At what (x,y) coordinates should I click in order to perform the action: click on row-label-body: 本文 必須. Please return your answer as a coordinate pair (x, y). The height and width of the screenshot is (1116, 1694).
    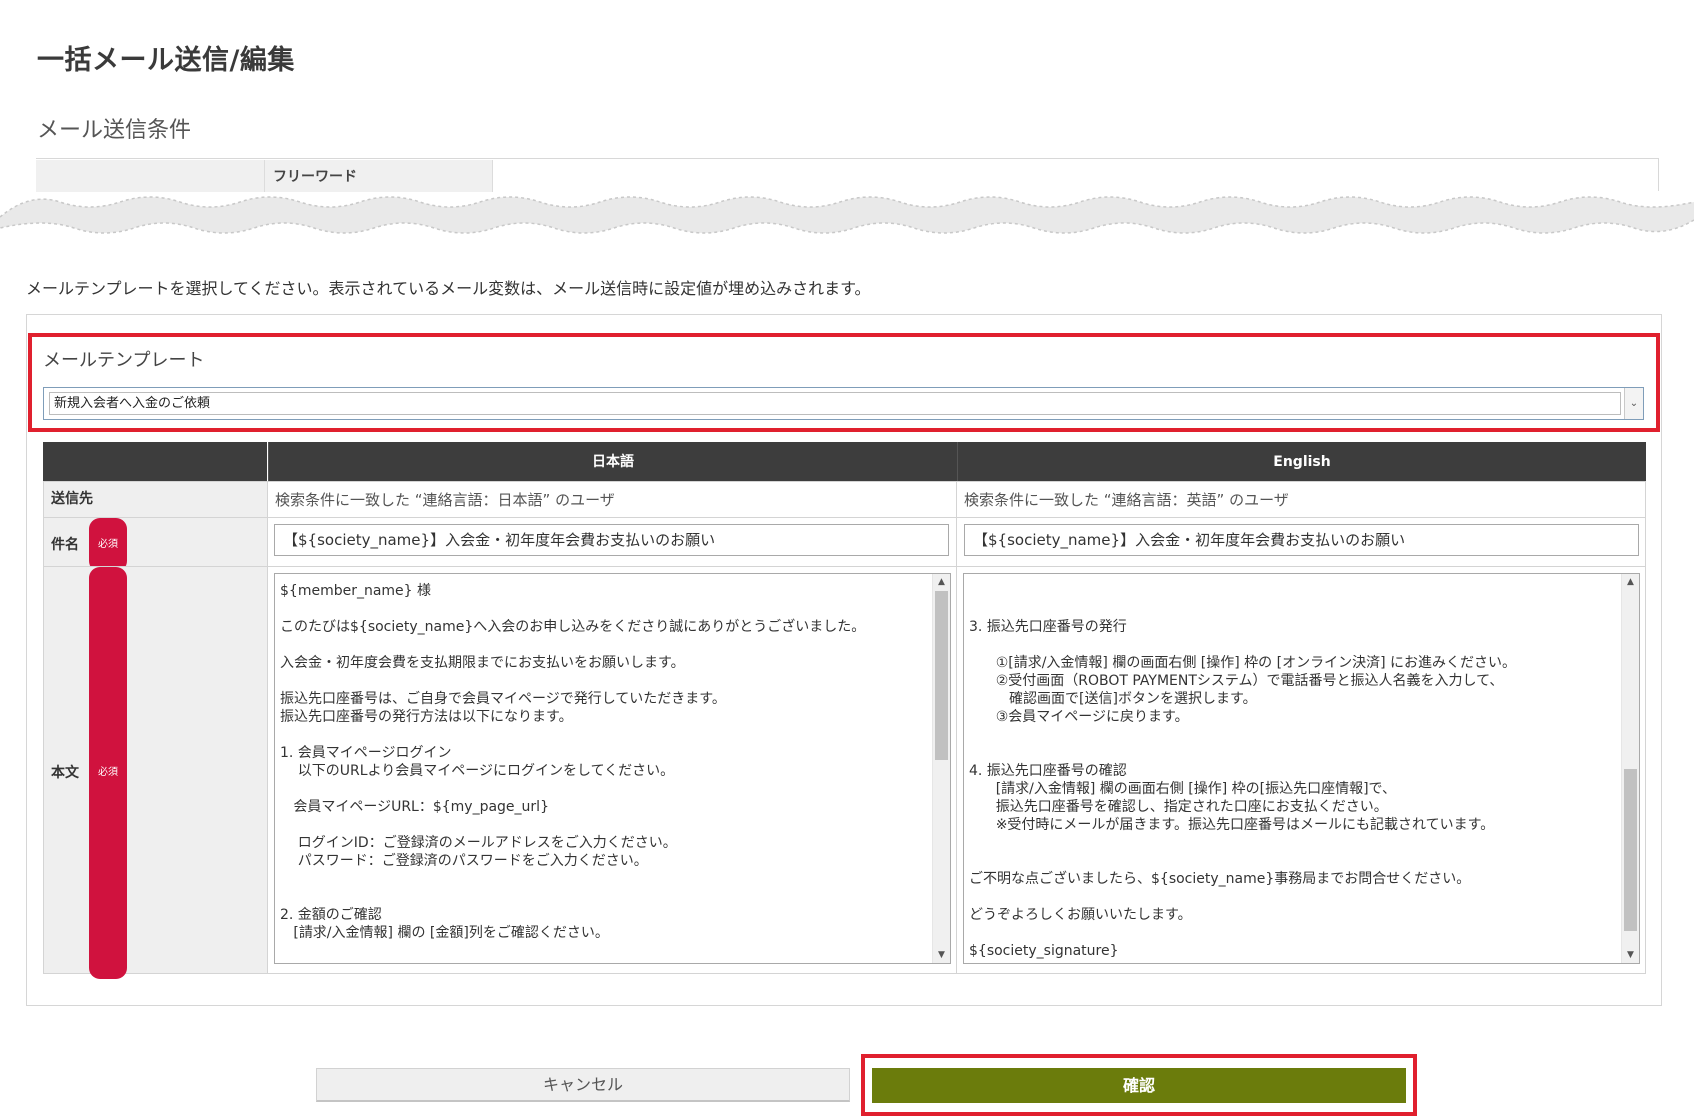
    Looking at the image, I should click on (155, 772).